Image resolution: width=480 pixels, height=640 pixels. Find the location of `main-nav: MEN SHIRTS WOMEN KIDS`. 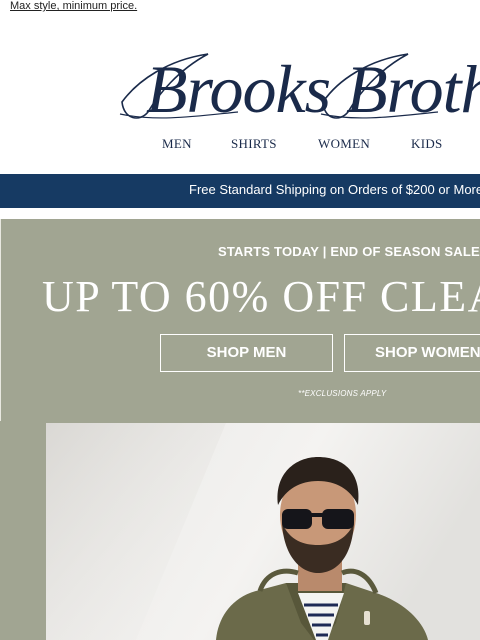

main-nav: MEN SHIRTS WOMEN KIDS is located at coordinates (240, 145).